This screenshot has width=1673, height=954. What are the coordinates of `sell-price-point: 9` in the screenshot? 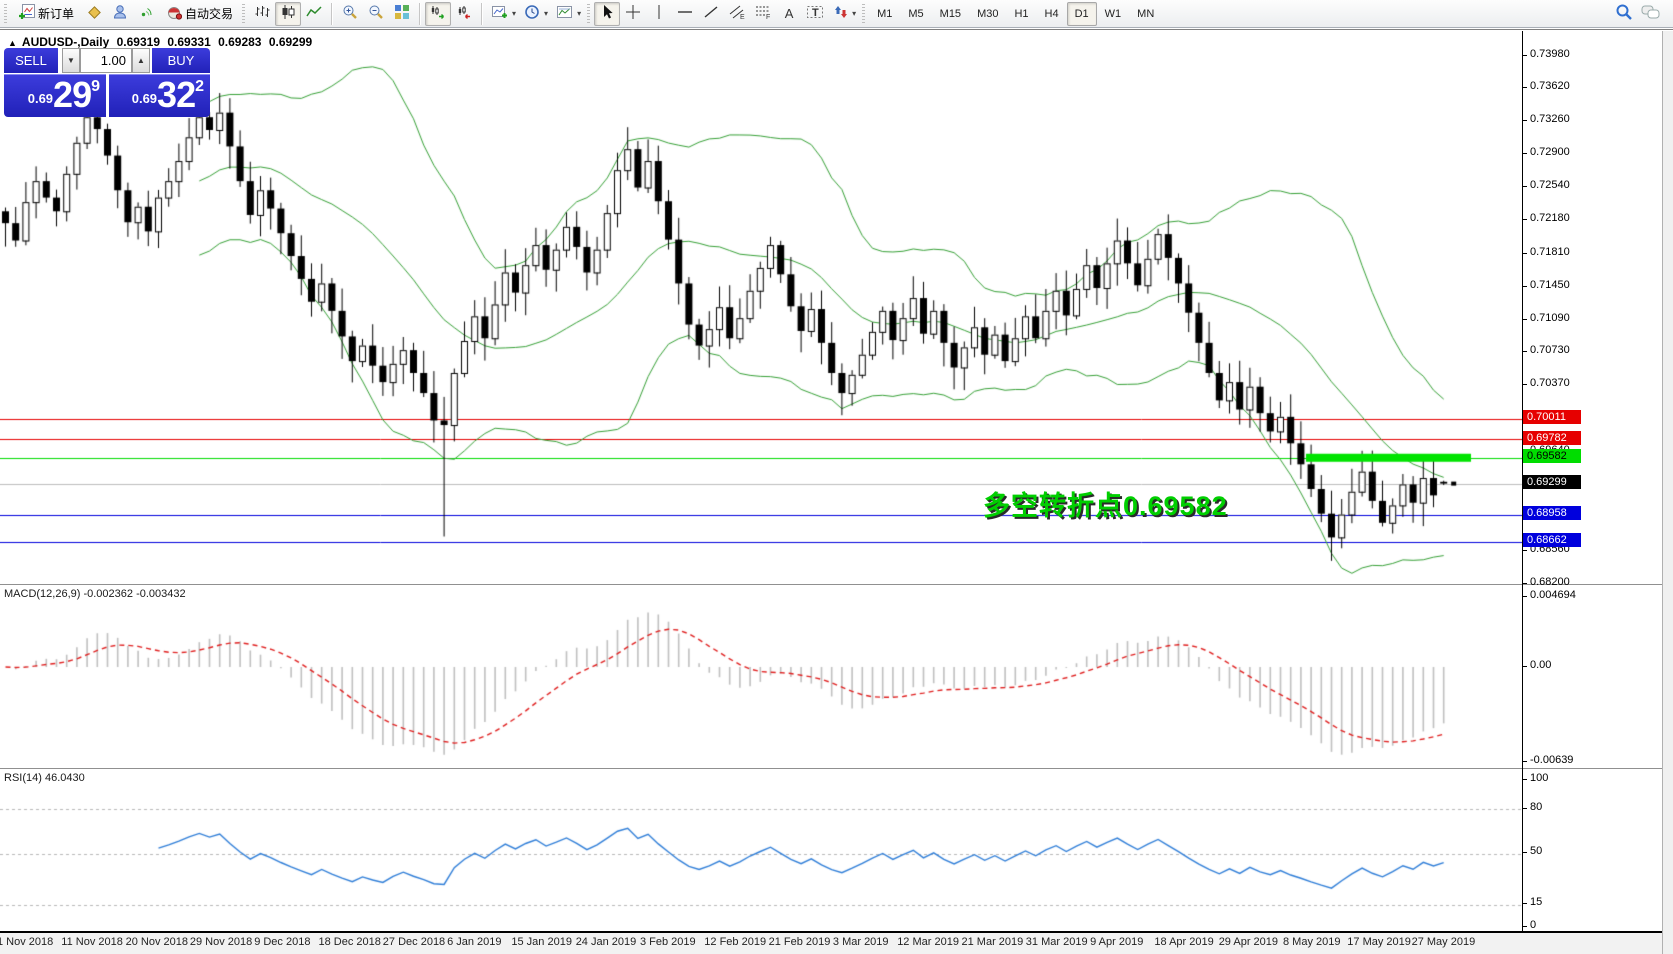 It's located at (95, 86).